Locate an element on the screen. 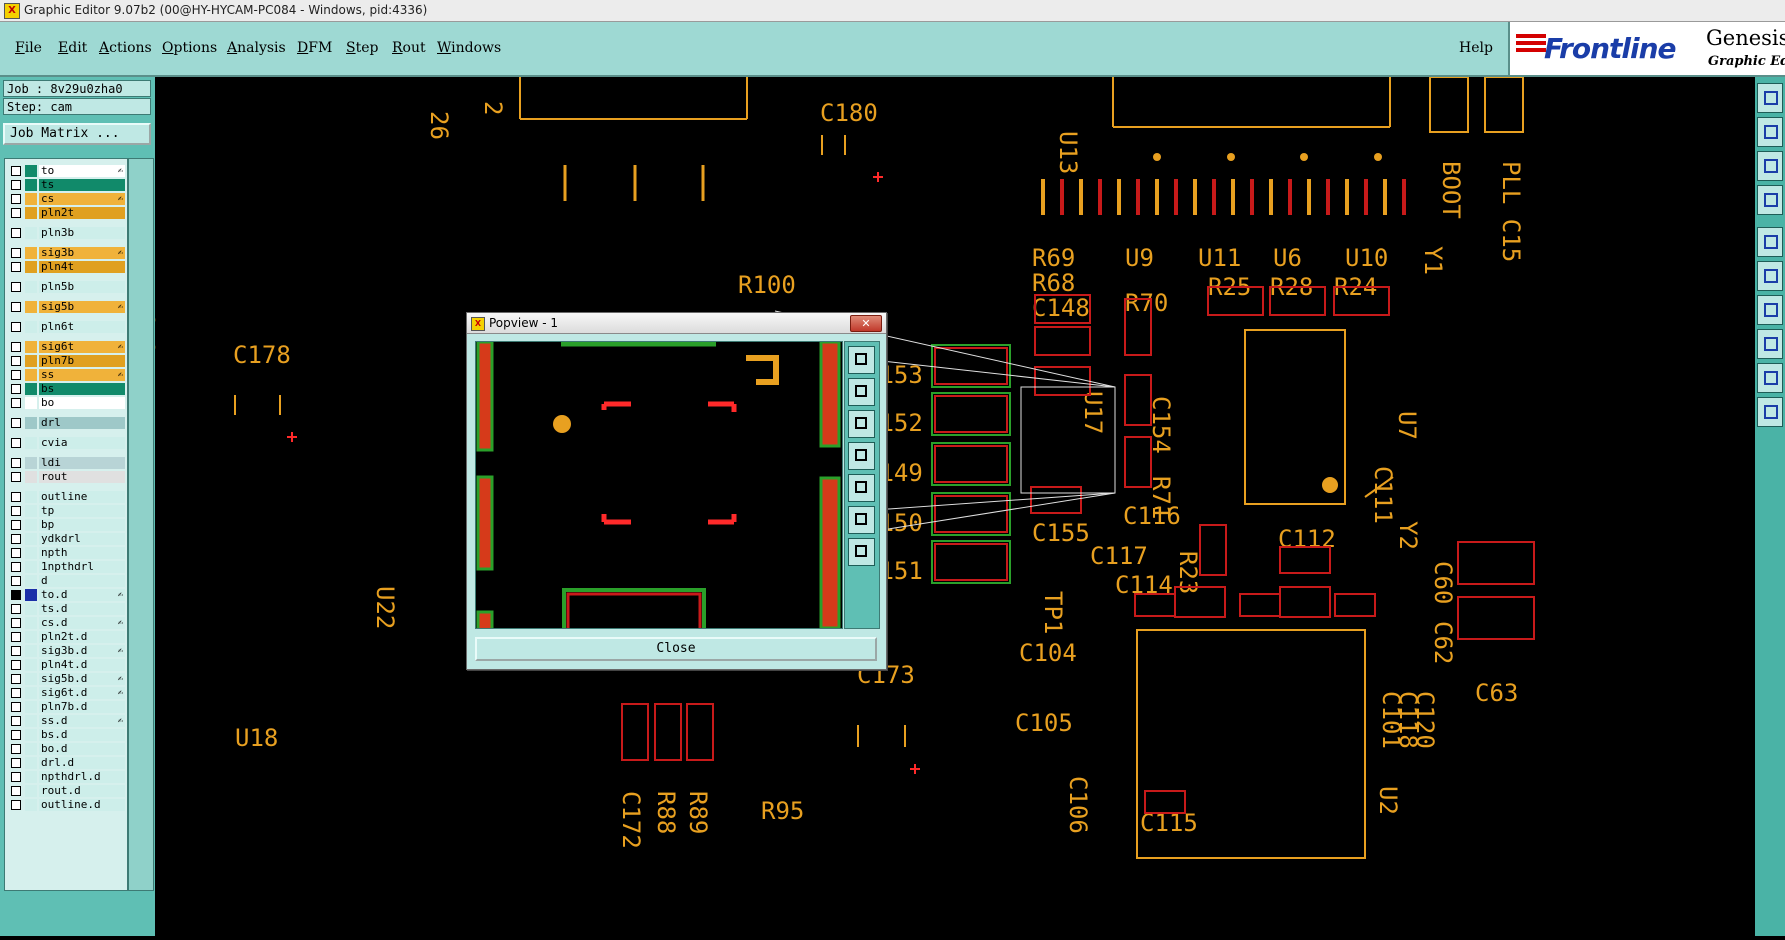  popview-close-x-button: ✕ is located at coordinates (866, 323).